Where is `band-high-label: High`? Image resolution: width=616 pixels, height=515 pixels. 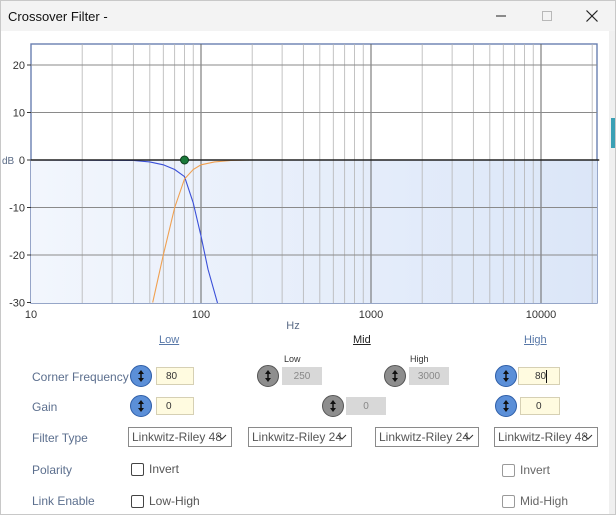 band-high-label: High is located at coordinates (535, 340).